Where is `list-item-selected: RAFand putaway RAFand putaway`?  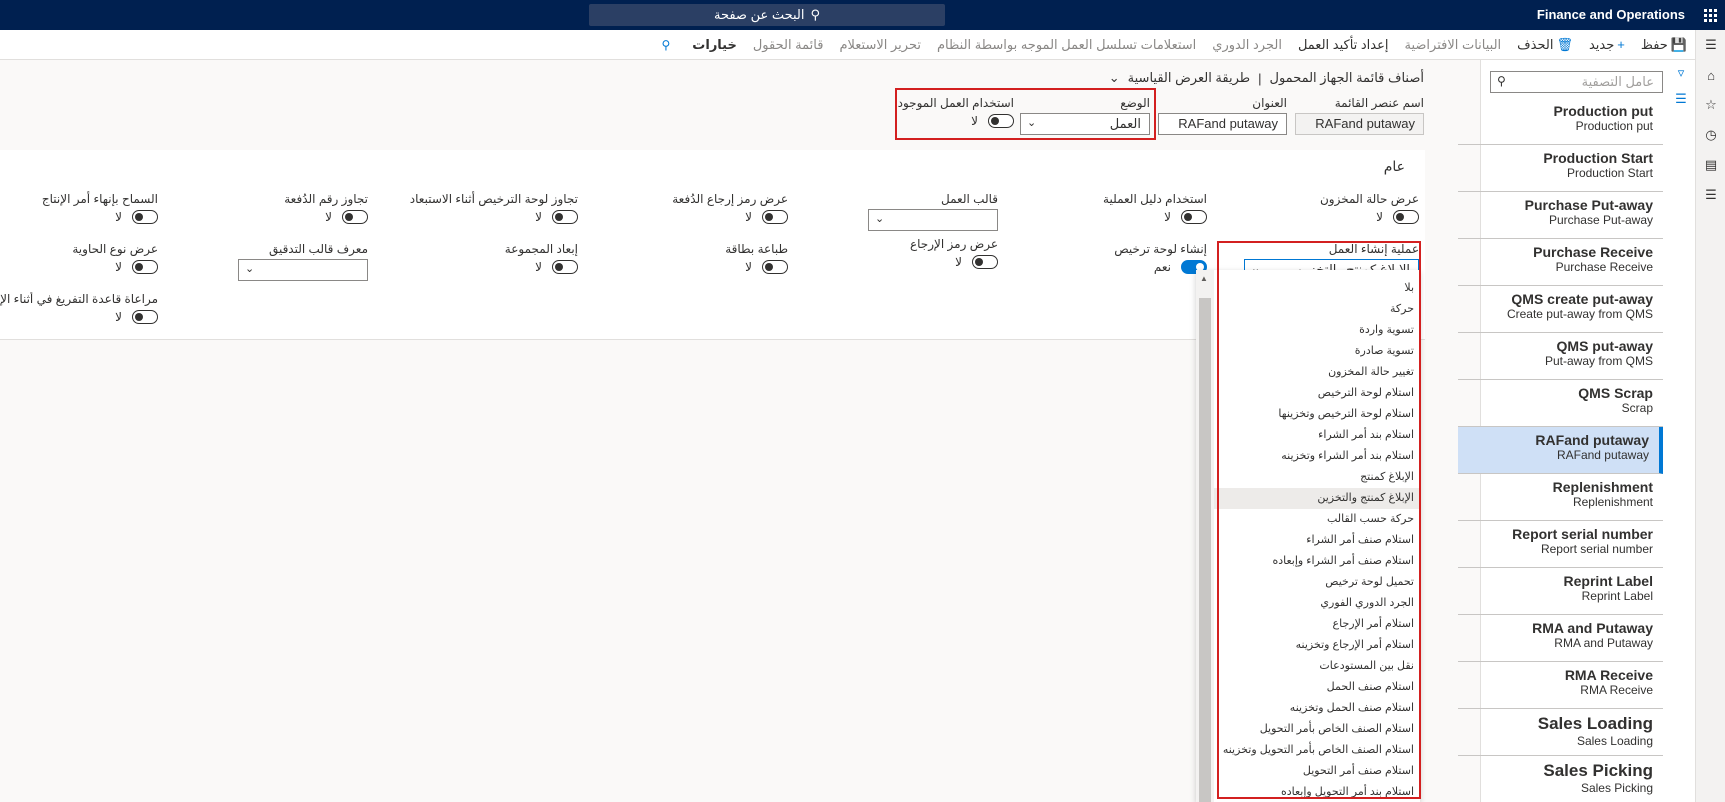 list-item-selected: RAFand putaway RAFand putaway is located at coordinates (1560, 450).